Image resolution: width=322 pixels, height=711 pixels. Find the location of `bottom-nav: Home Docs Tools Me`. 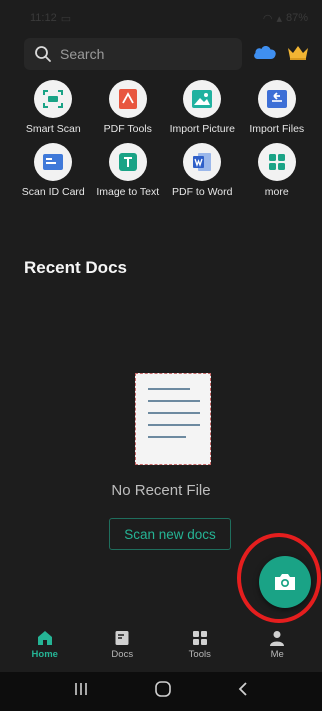

bottom-nav: Home Docs Tools Me is located at coordinates (161, 651).